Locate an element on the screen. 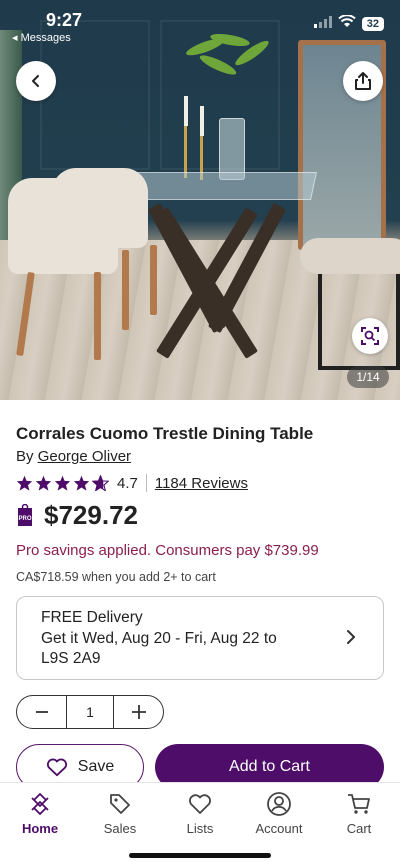  increase-quantity-button is located at coordinates (138, 712).